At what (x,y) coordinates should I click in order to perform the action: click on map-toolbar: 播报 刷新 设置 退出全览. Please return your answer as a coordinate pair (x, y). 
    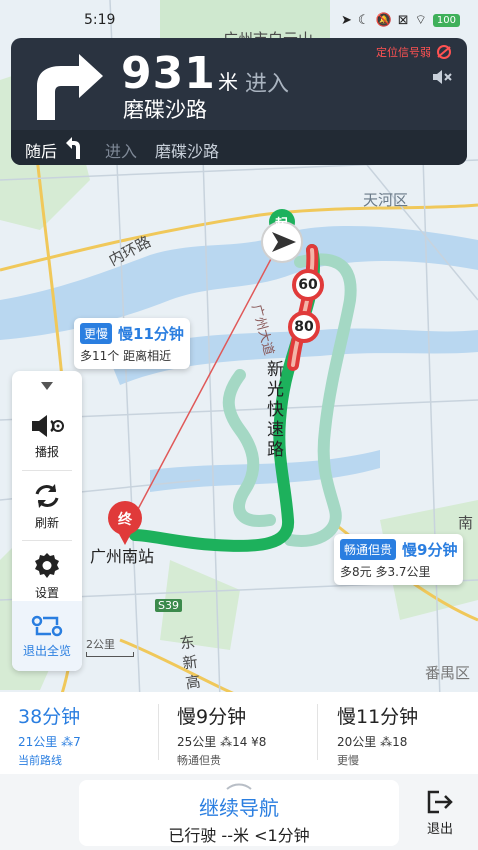
    Looking at the image, I should click on (47, 521).